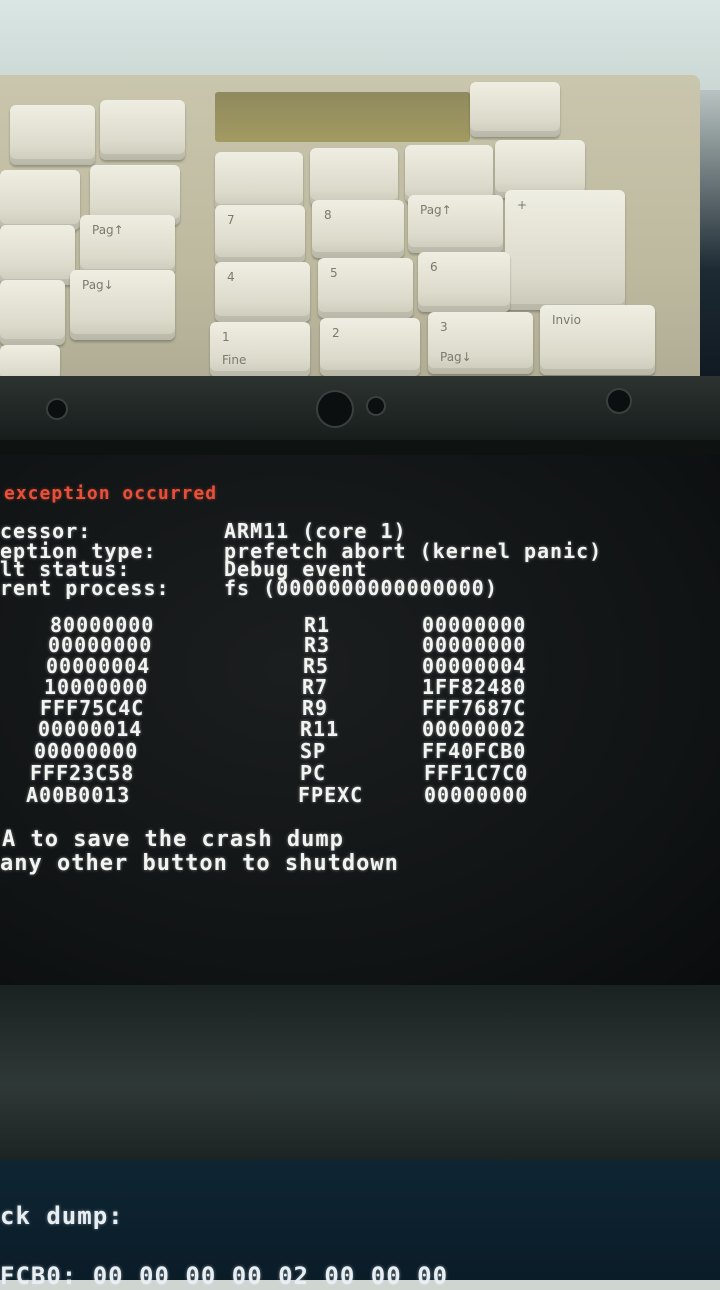  What do you see at coordinates (85, 588) in the screenshot?
I see `info-label: rent process:` at bounding box center [85, 588].